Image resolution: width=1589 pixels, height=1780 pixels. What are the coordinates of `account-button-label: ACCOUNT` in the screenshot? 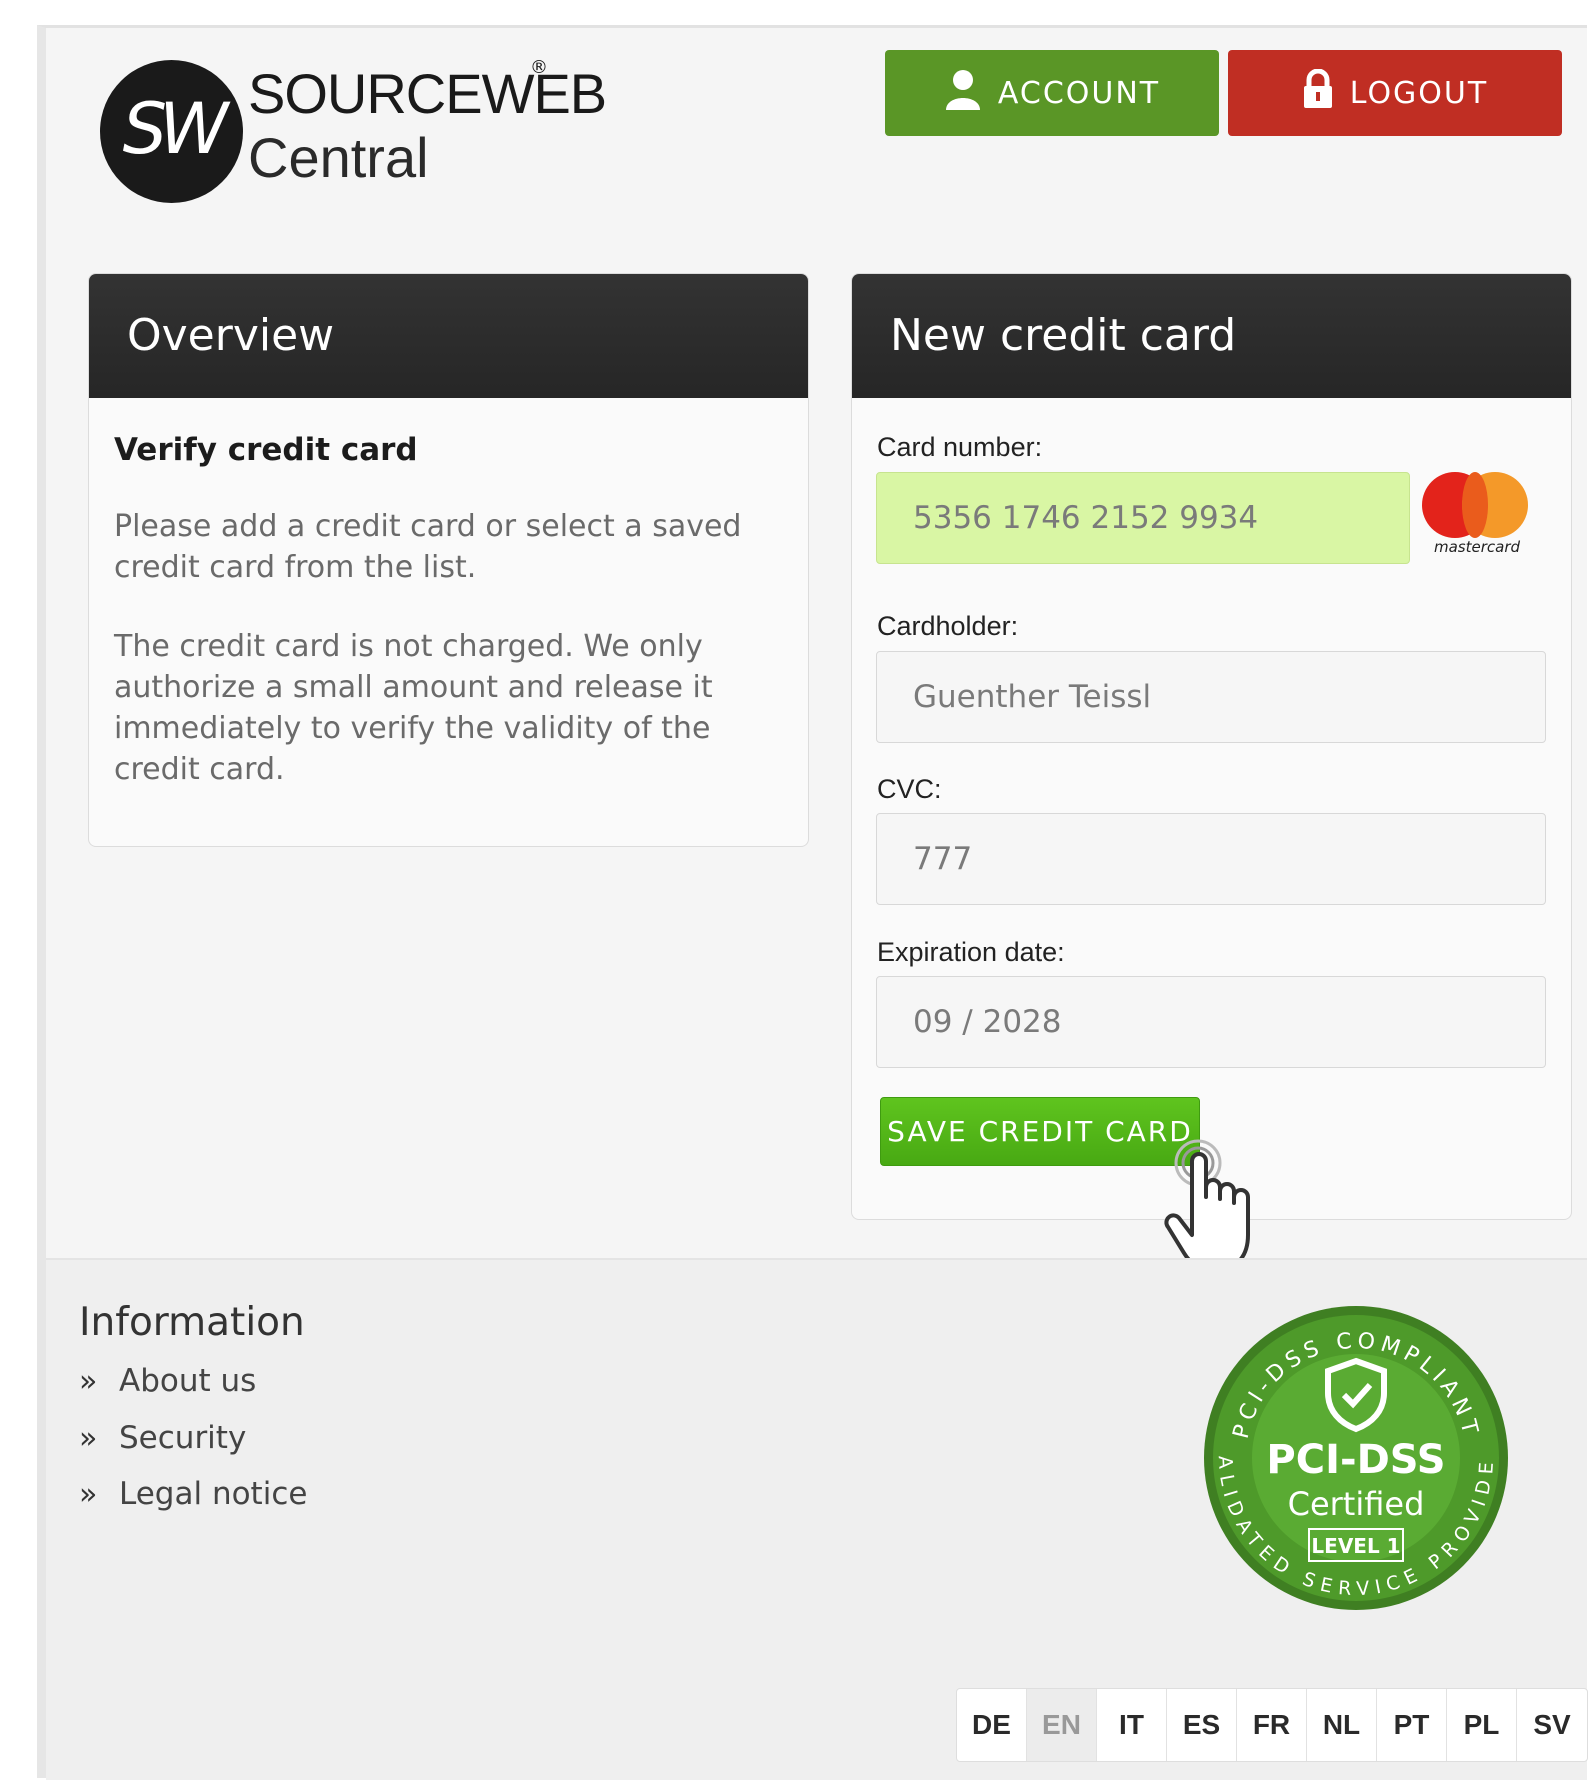 It's located at (1079, 93).